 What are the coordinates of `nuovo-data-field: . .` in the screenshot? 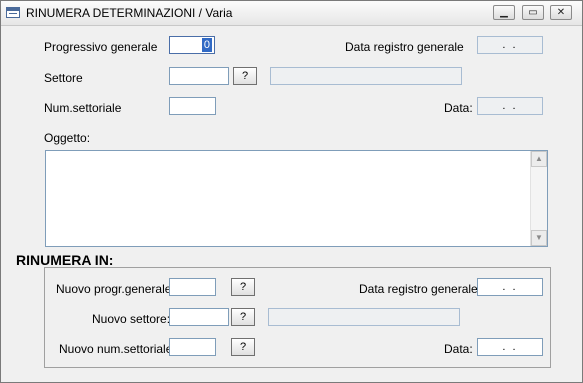 It's located at (510, 347).